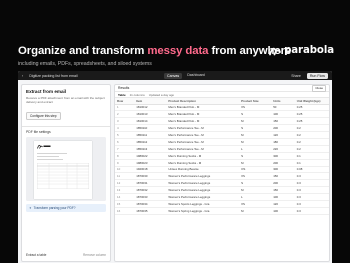  I want to click on table-cell: 1870032, so click(150, 190).